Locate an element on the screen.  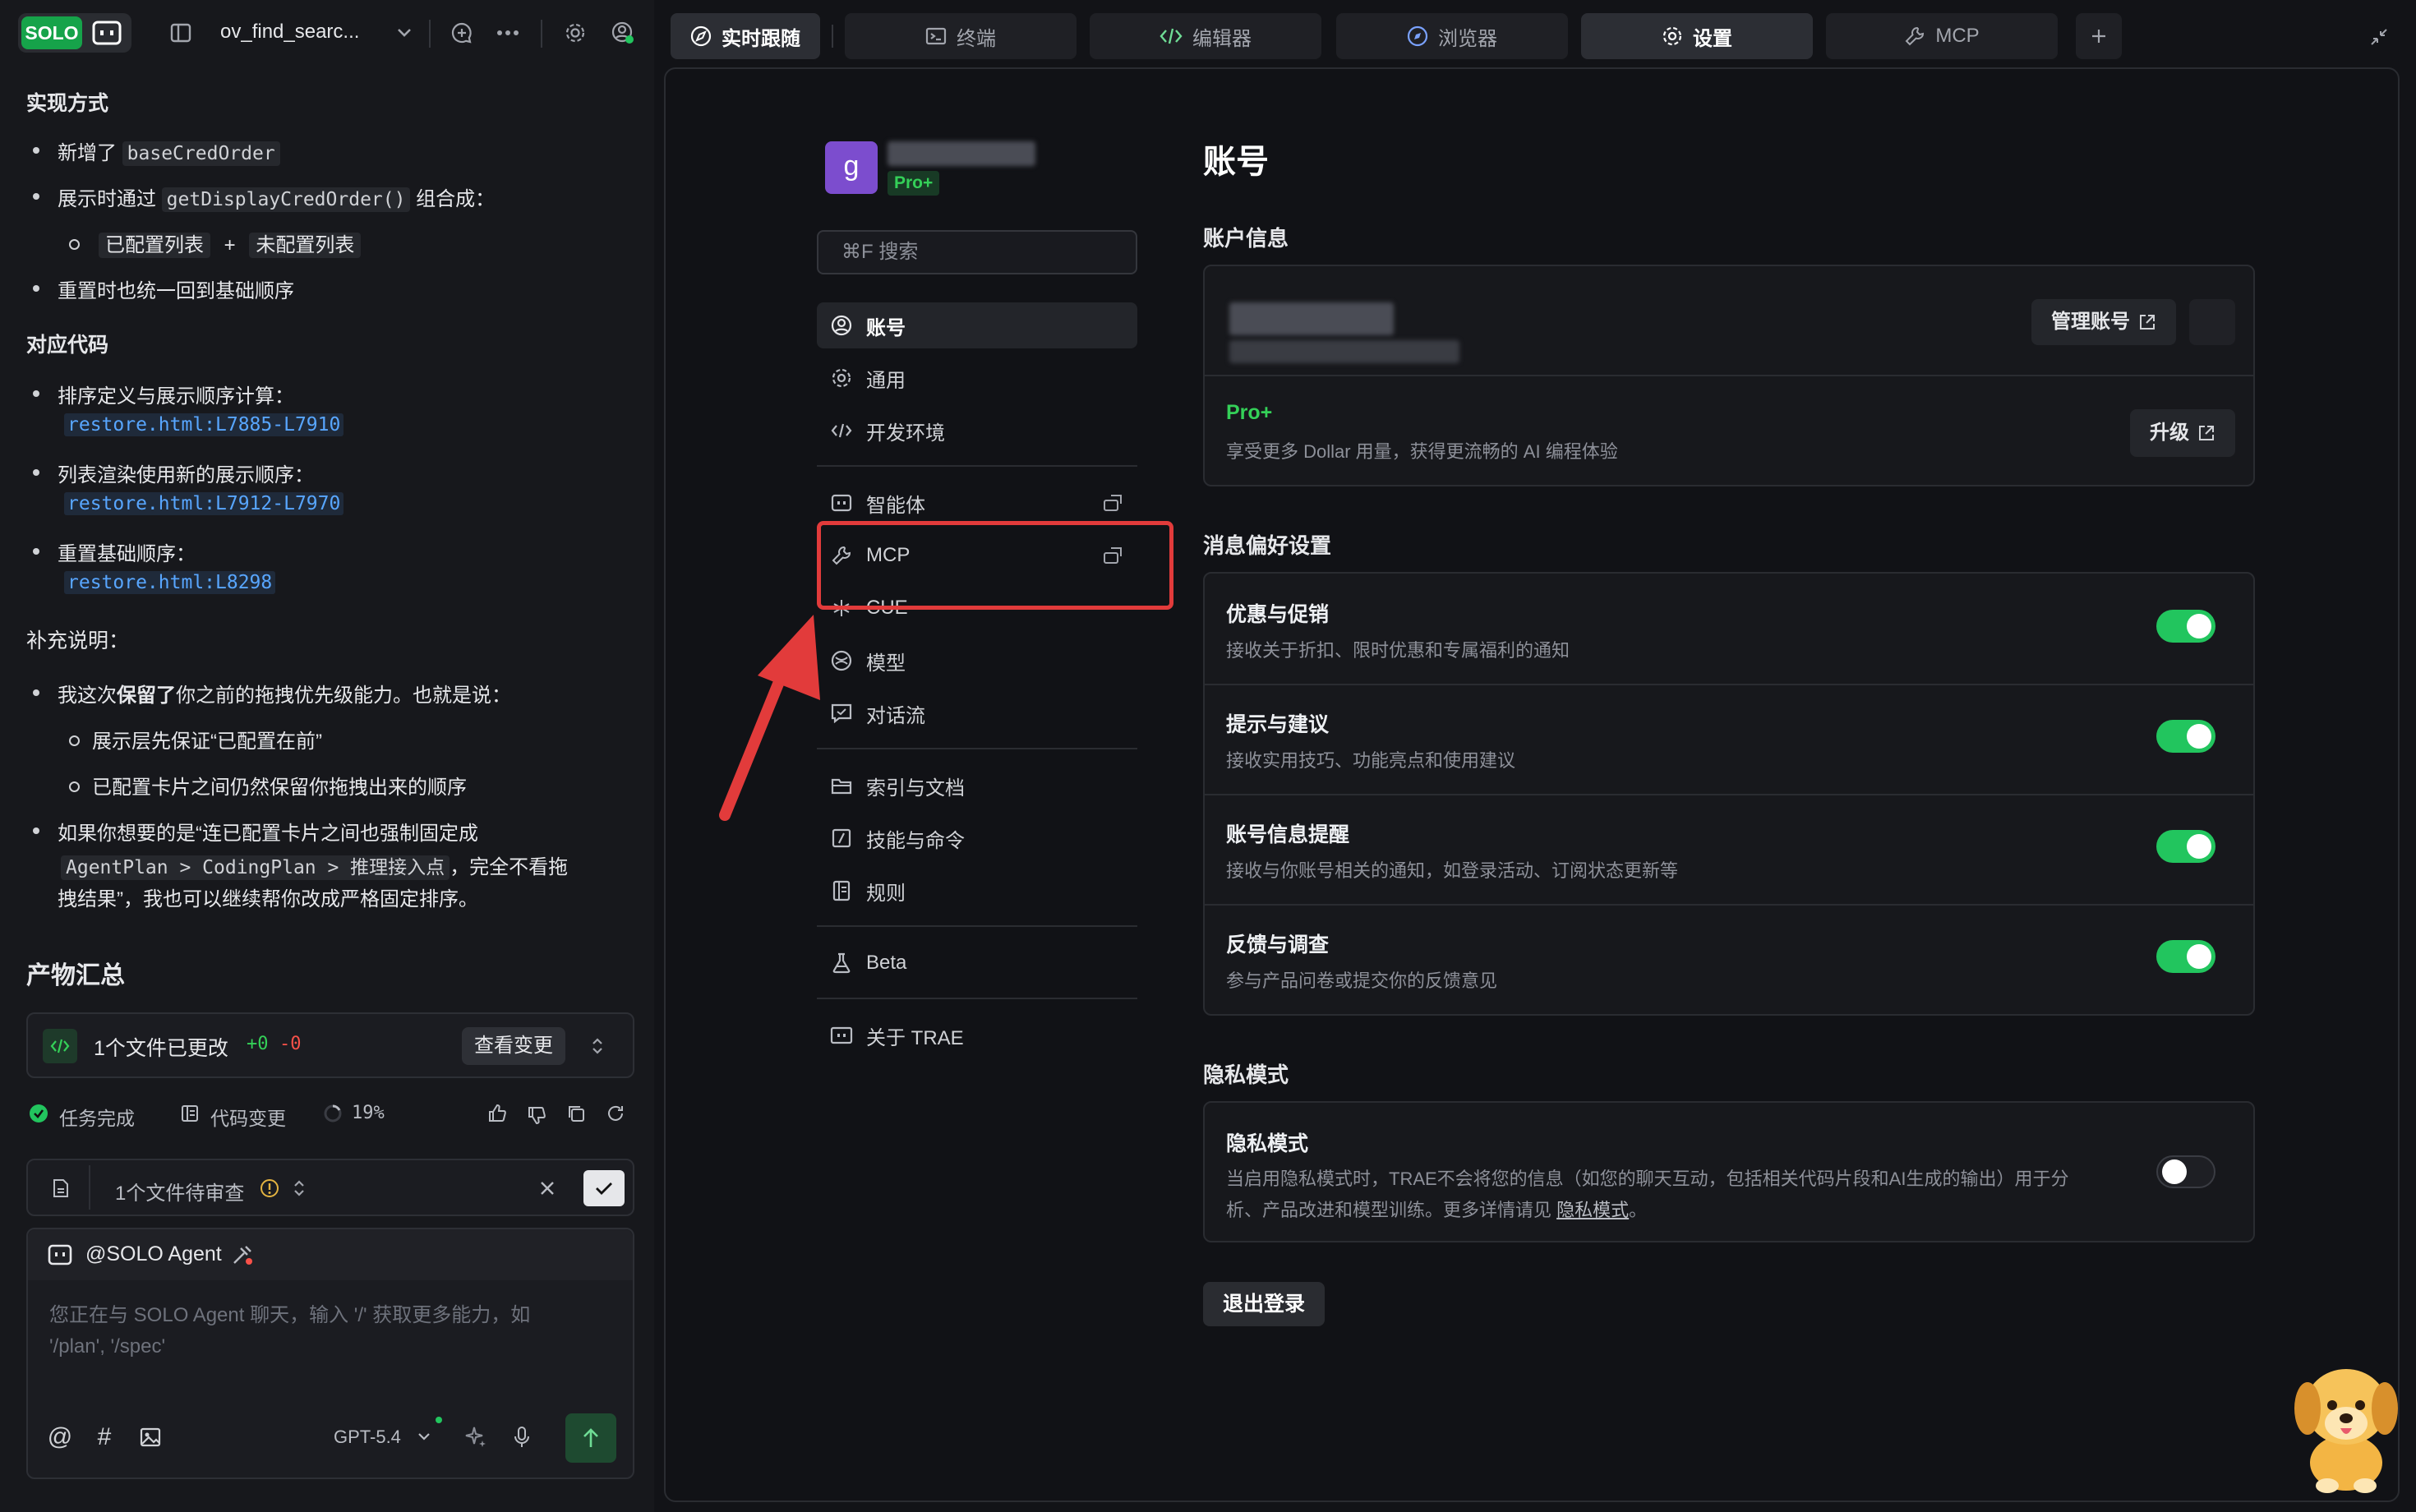
agent-mention: @SOLO Agent is located at coordinates (154, 1254).